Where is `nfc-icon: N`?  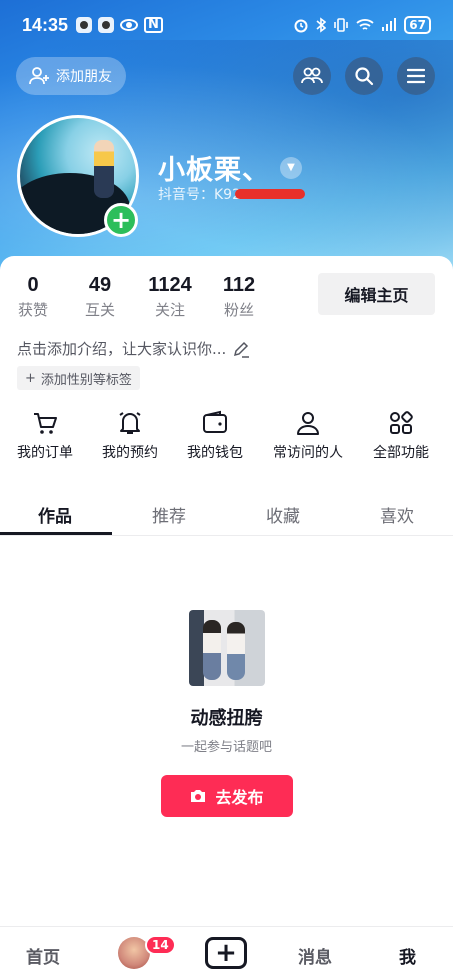
nfc-icon: N is located at coordinates (153, 25).